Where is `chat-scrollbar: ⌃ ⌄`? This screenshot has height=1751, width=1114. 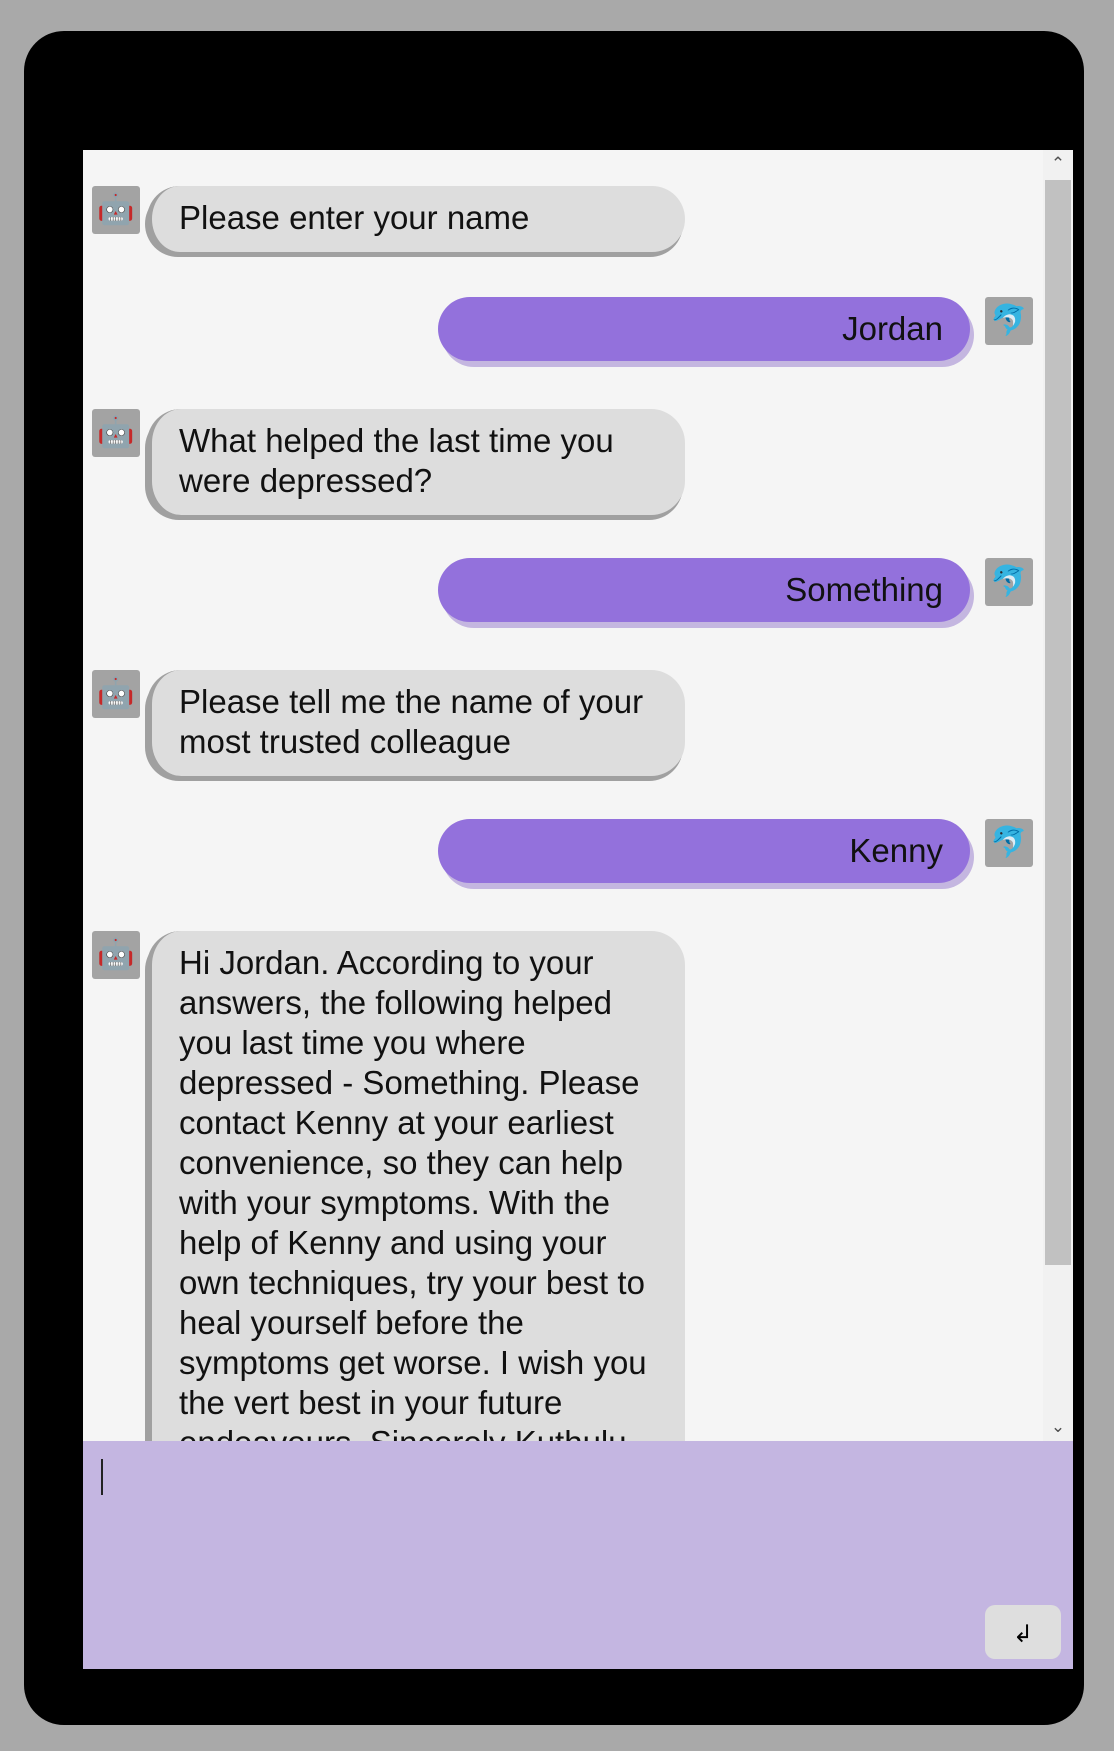 chat-scrollbar: ⌃ ⌄ is located at coordinates (1058, 795).